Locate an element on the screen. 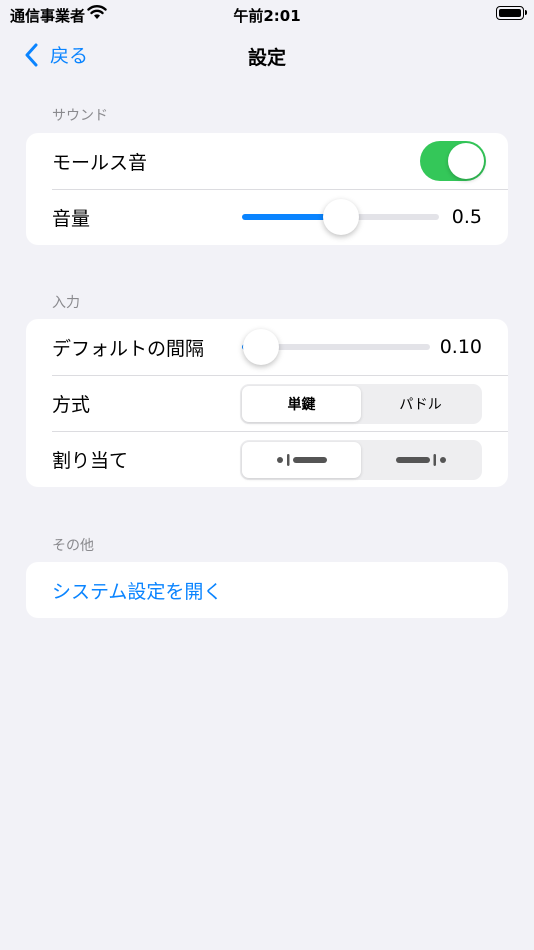 The image size is (534, 950). assign-option-dash-dot is located at coordinates (420, 460).